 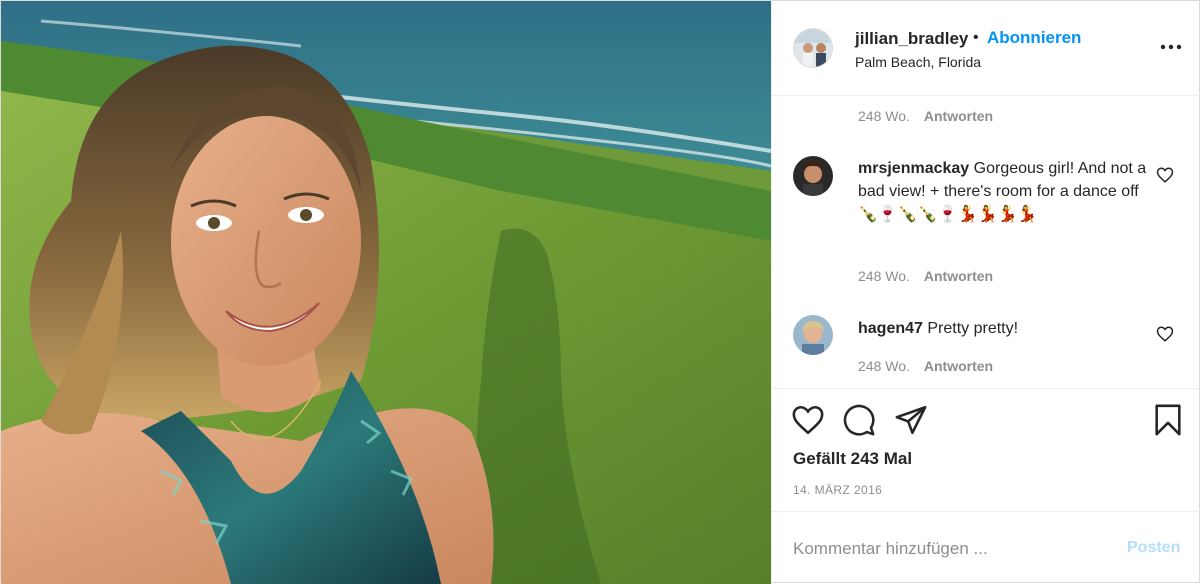 I want to click on post-actions: Gefällt 243 Mal 14. MÄRZ 2016, so click(x=986, y=449).